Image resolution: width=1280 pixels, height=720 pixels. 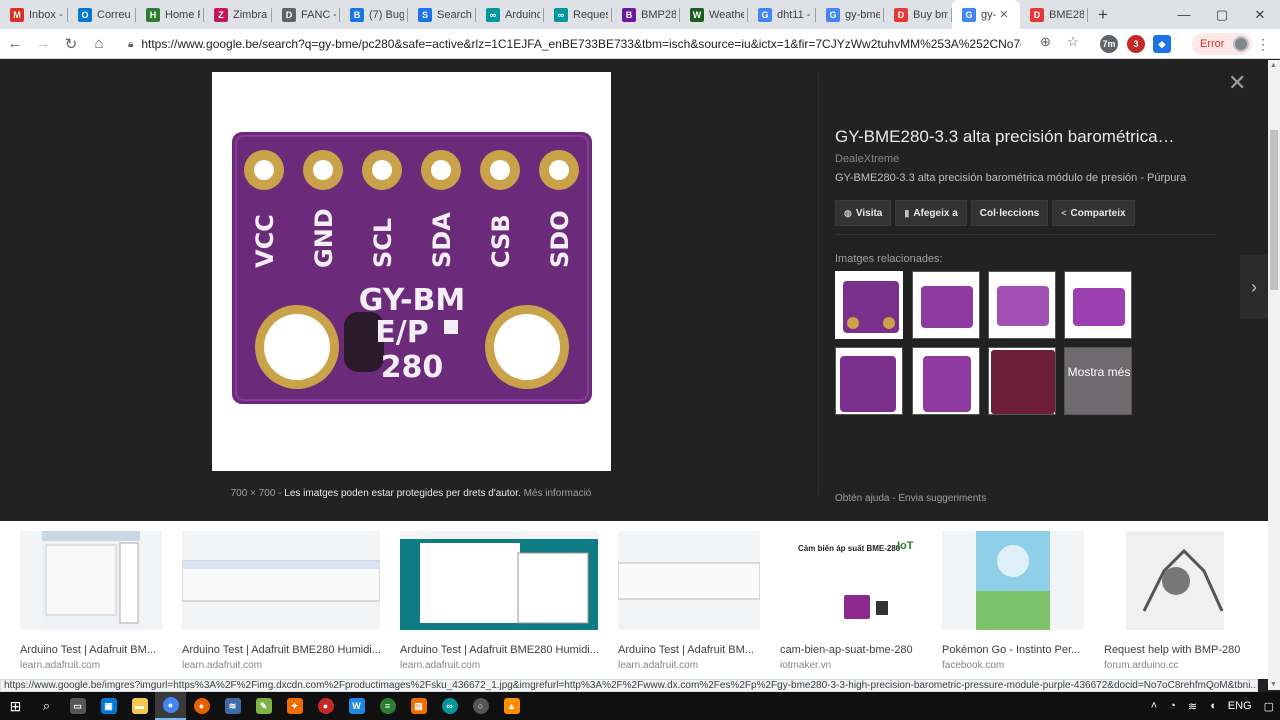 What do you see at coordinates (442, 14) in the screenshot?
I see `browser-tab: S Search` at bounding box center [442, 14].